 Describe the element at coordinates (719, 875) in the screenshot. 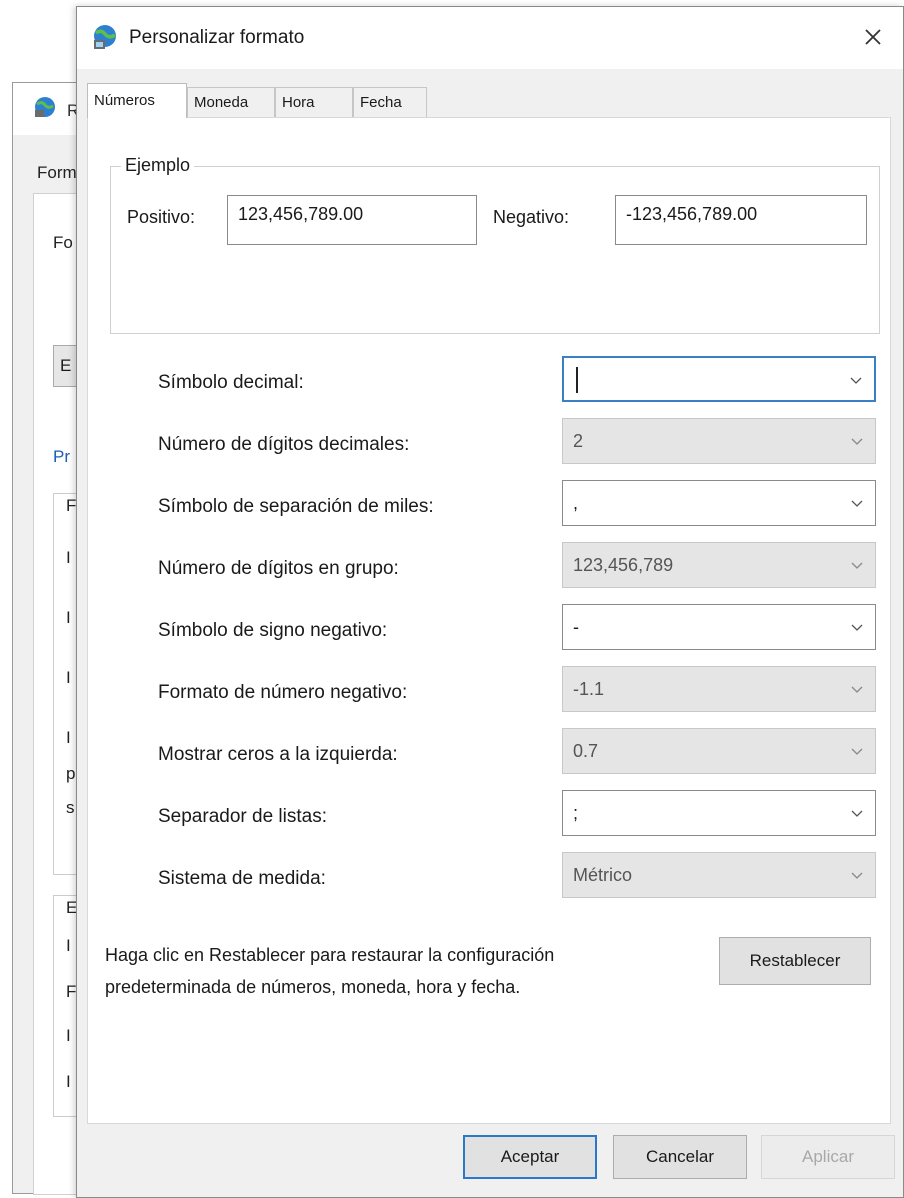

I see `measurement-system-combo: Métrico` at that location.